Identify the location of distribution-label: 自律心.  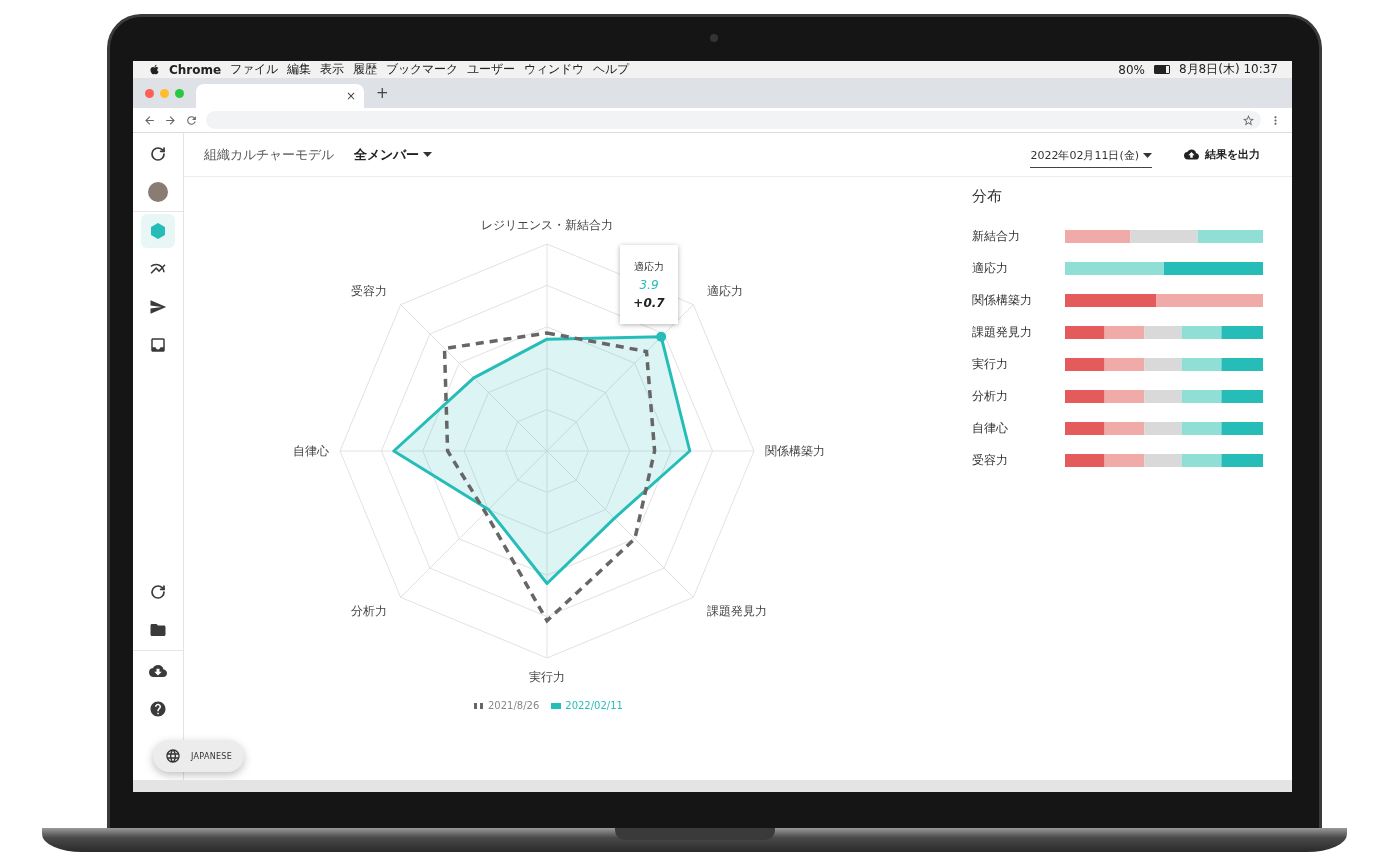
(990, 428).